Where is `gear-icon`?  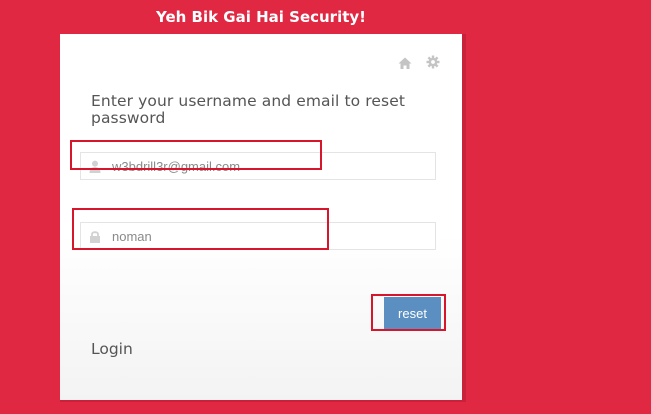
gear-icon is located at coordinates (433, 62).